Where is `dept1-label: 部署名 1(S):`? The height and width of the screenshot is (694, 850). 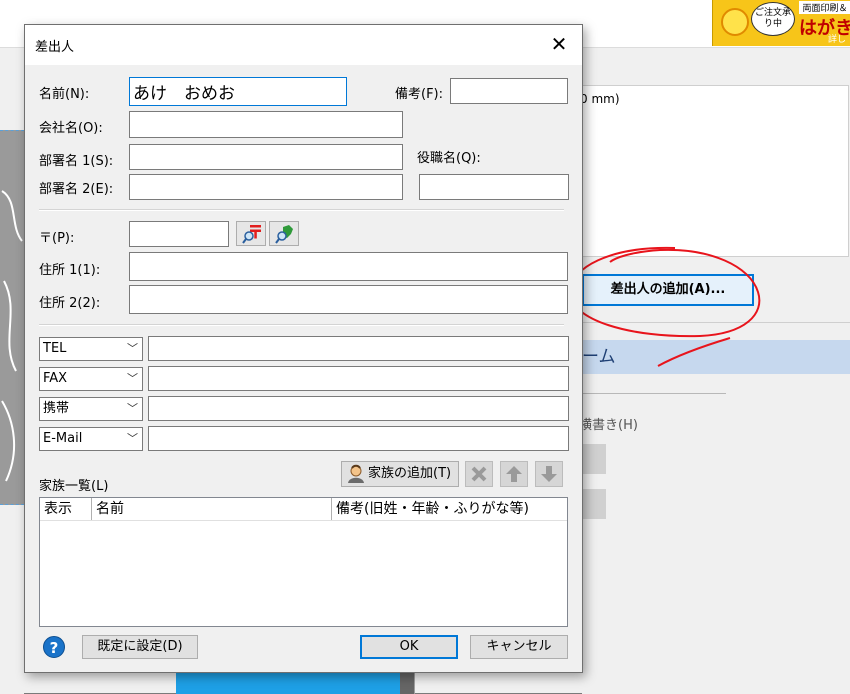 dept1-label: 部署名 1(S): is located at coordinates (76, 161).